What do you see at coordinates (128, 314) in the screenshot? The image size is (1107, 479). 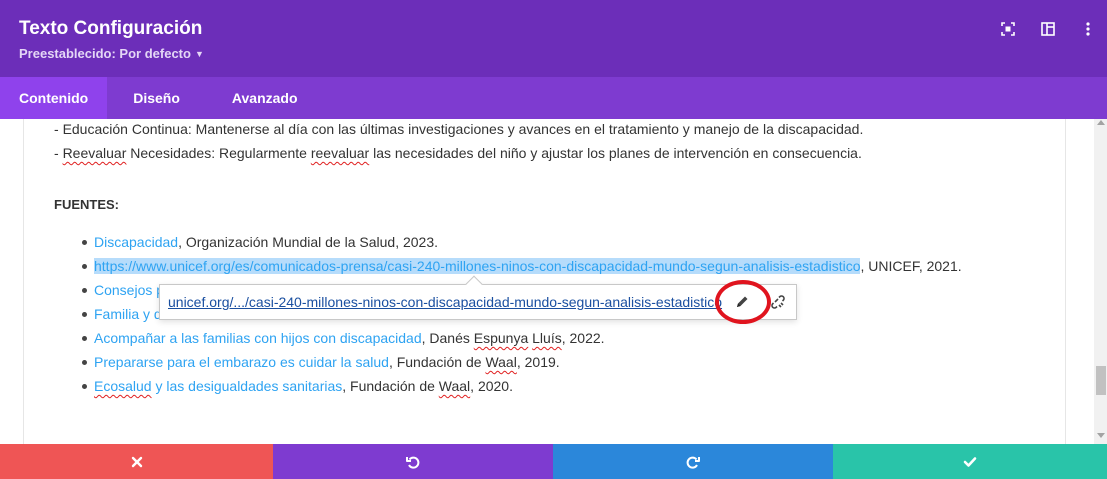 I see `source-link: Familia y d` at bounding box center [128, 314].